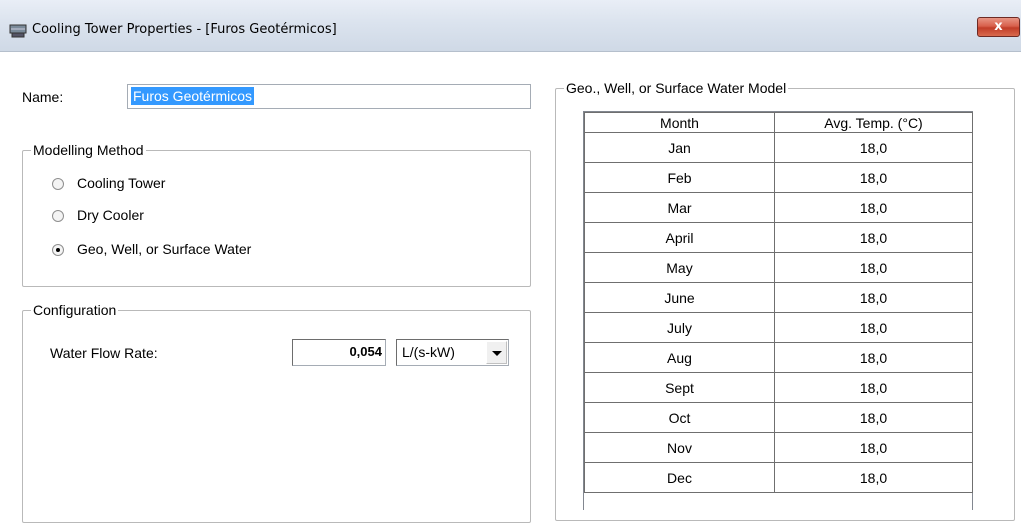 This screenshot has width=1021, height=523. I want to click on table-row: Oct 18,0, so click(778, 417).